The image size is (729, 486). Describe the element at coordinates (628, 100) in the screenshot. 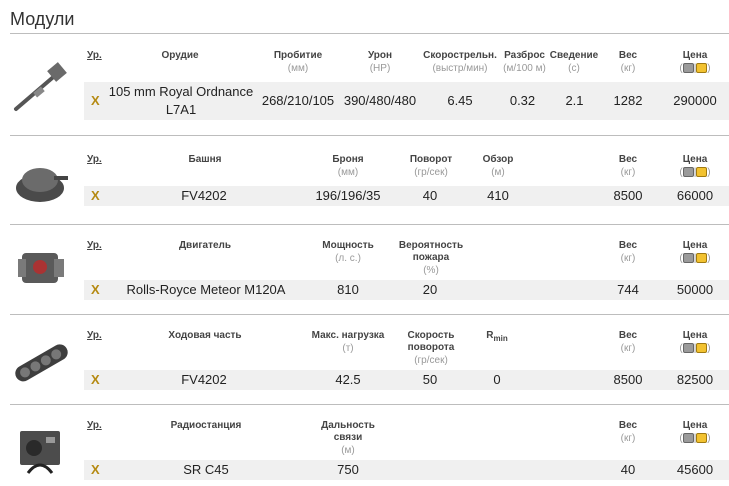

I see `weight-value: 1282` at that location.